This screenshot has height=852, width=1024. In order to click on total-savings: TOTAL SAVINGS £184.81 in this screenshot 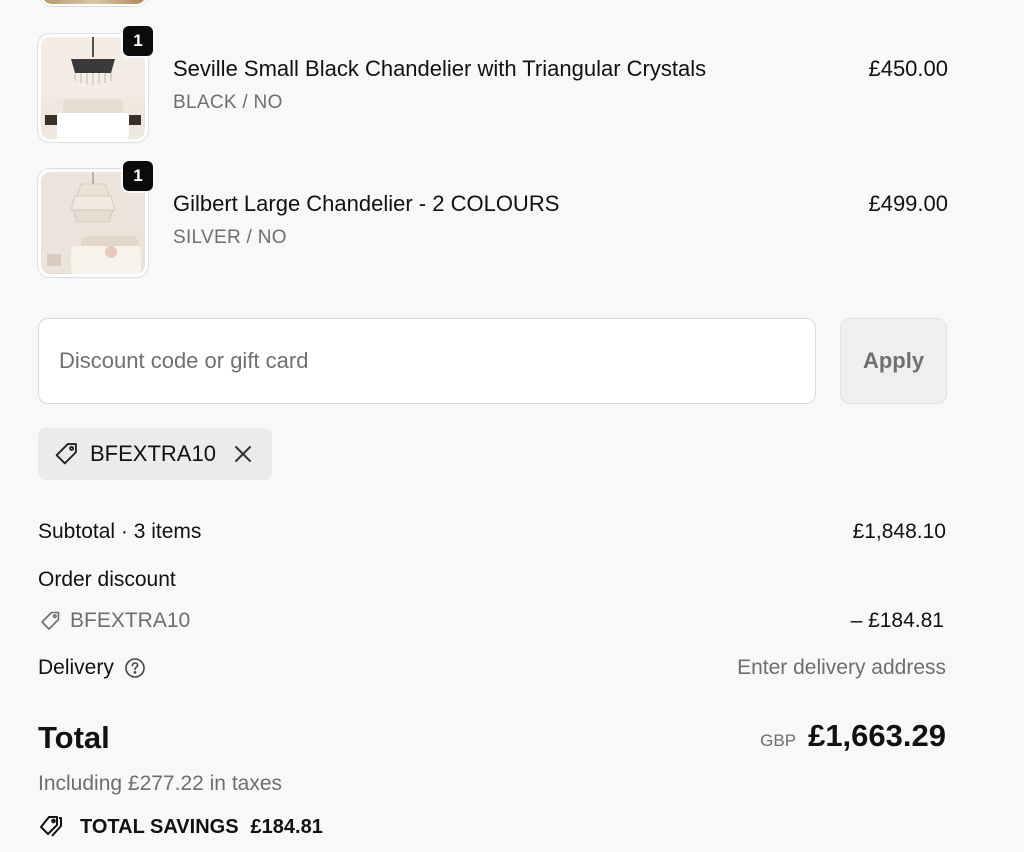, I will do `click(180, 827)`.